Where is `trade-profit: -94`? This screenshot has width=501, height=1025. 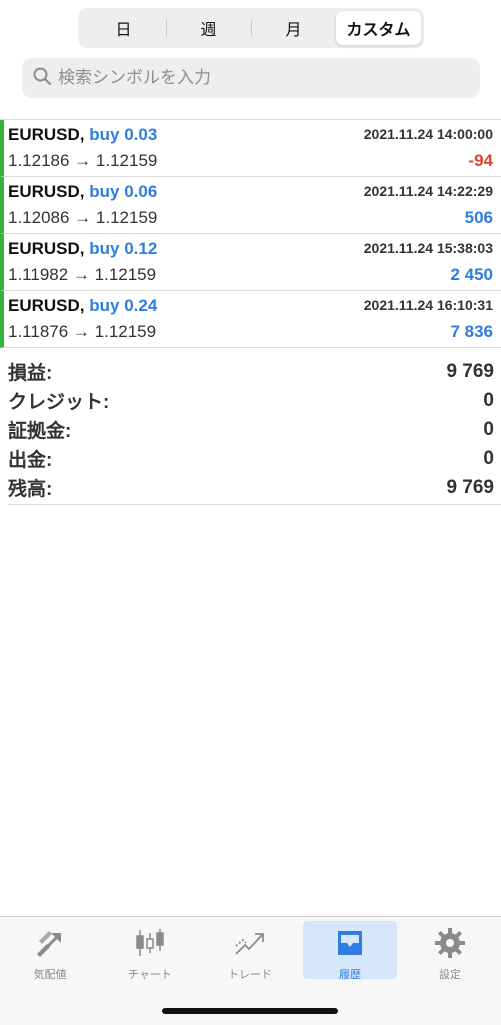 trade-profit: -94 is located at coordinates (480, 160).